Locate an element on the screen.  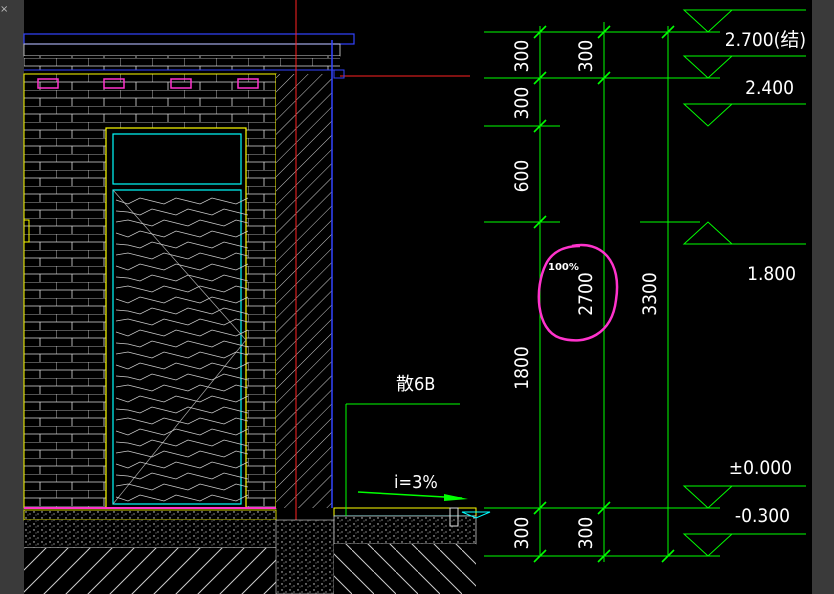
dim-text: 600 is located at coordinates (522, 176).